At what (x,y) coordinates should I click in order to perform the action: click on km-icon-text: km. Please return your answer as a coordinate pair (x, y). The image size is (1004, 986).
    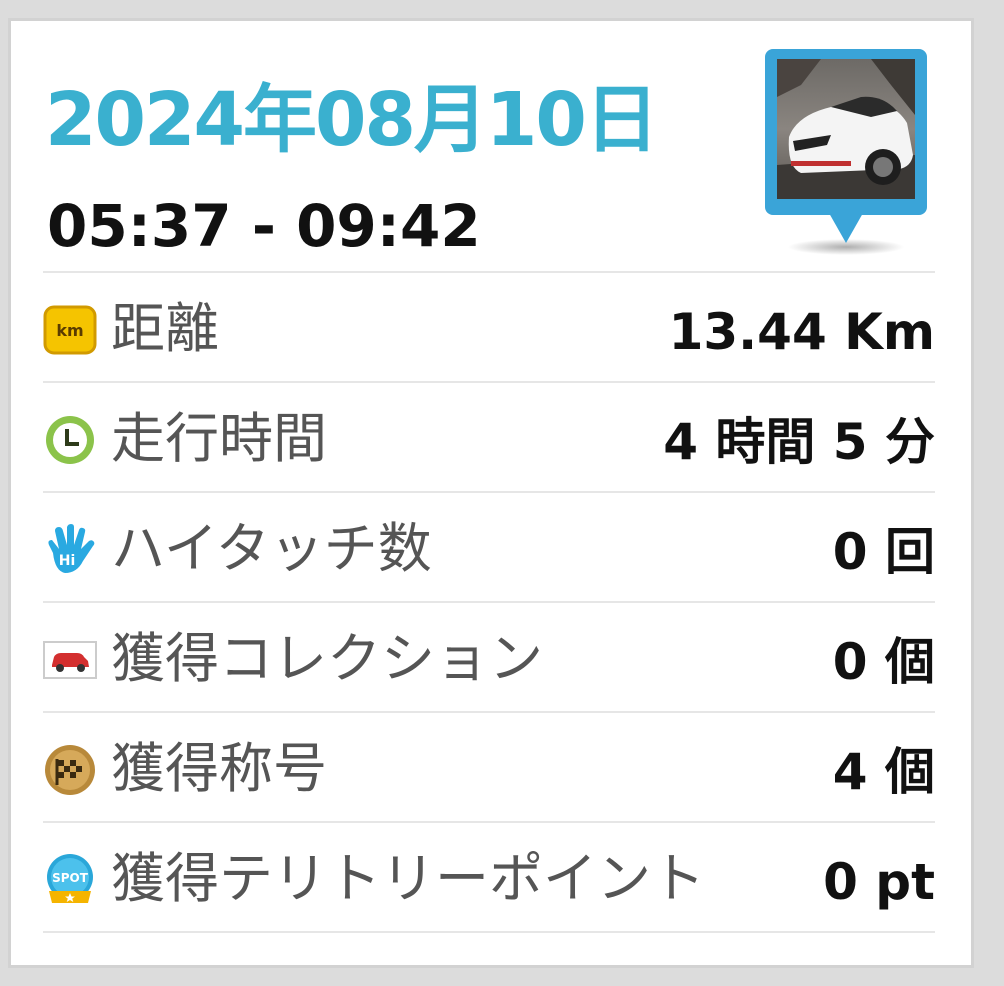
    Looking at the image, I should click on (69, 330).